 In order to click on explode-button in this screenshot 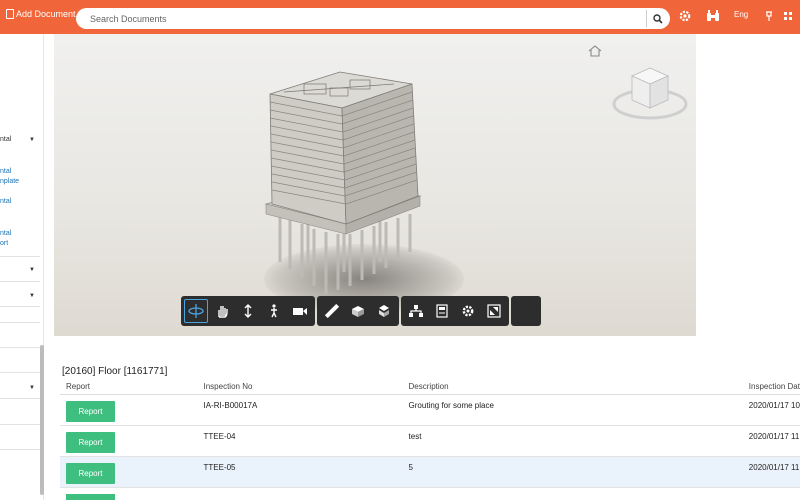, I will do `click(384, 311)`.